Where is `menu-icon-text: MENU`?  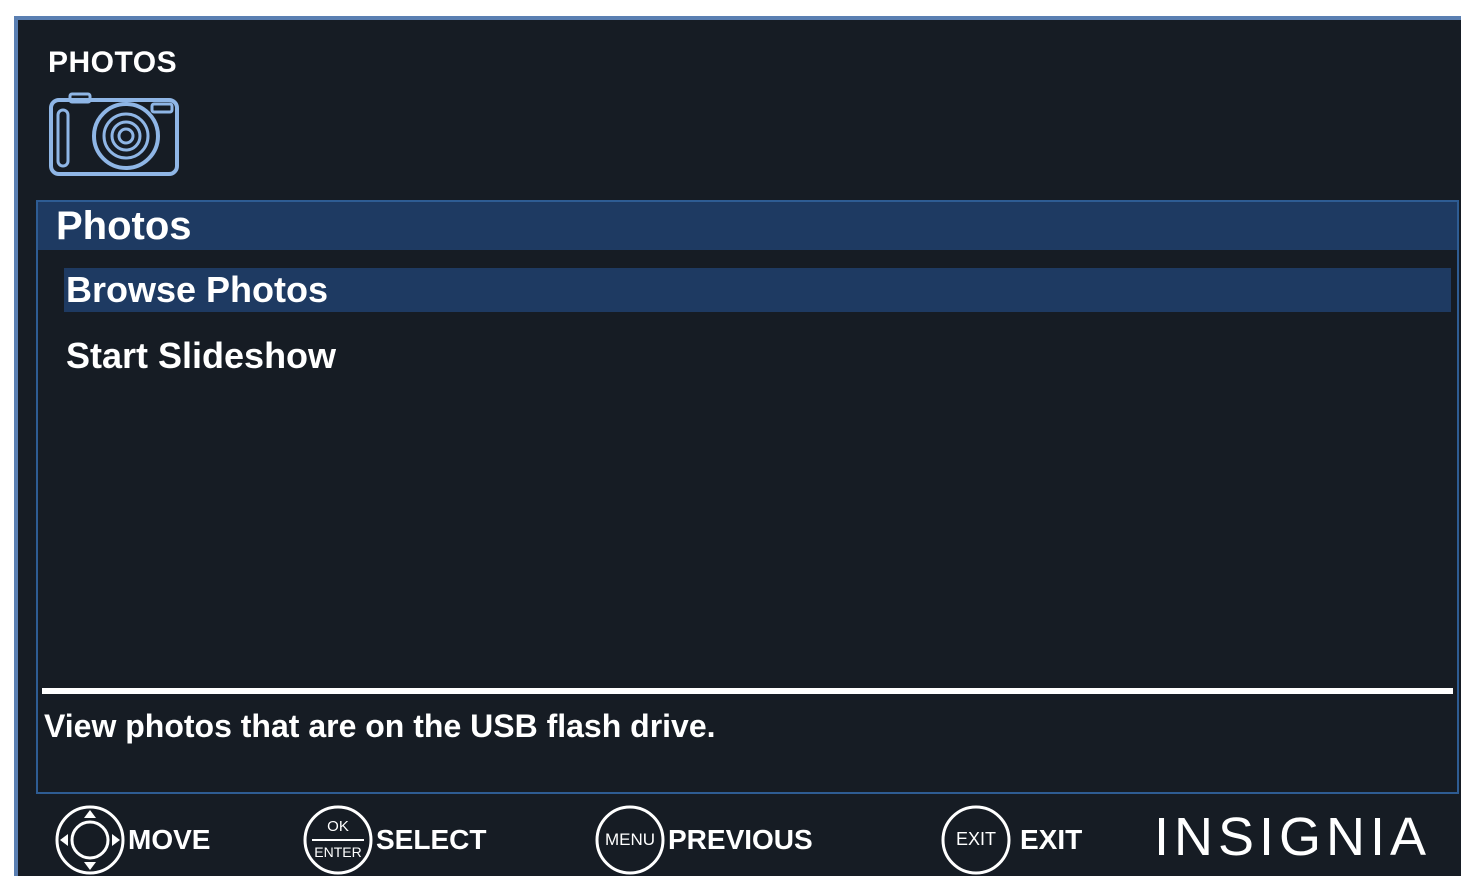
menu-icon-text: MENU is located at coordinates (630, 839).